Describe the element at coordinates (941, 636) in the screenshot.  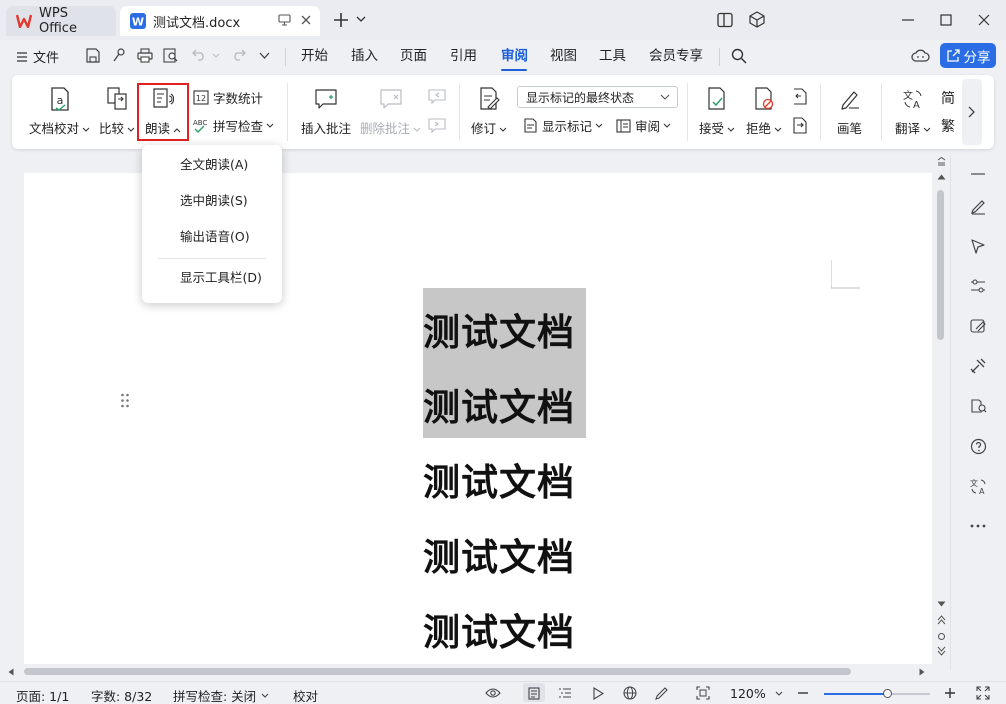
I see `browse-object-icon` at that location.